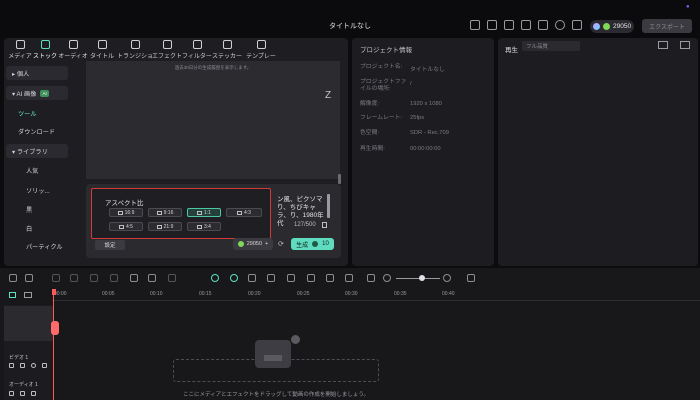 The width and height of the screenshot is (700, 400). Describe the element at coordinates (371, 278) in the screenshot. I see `layers-icon` at that location.